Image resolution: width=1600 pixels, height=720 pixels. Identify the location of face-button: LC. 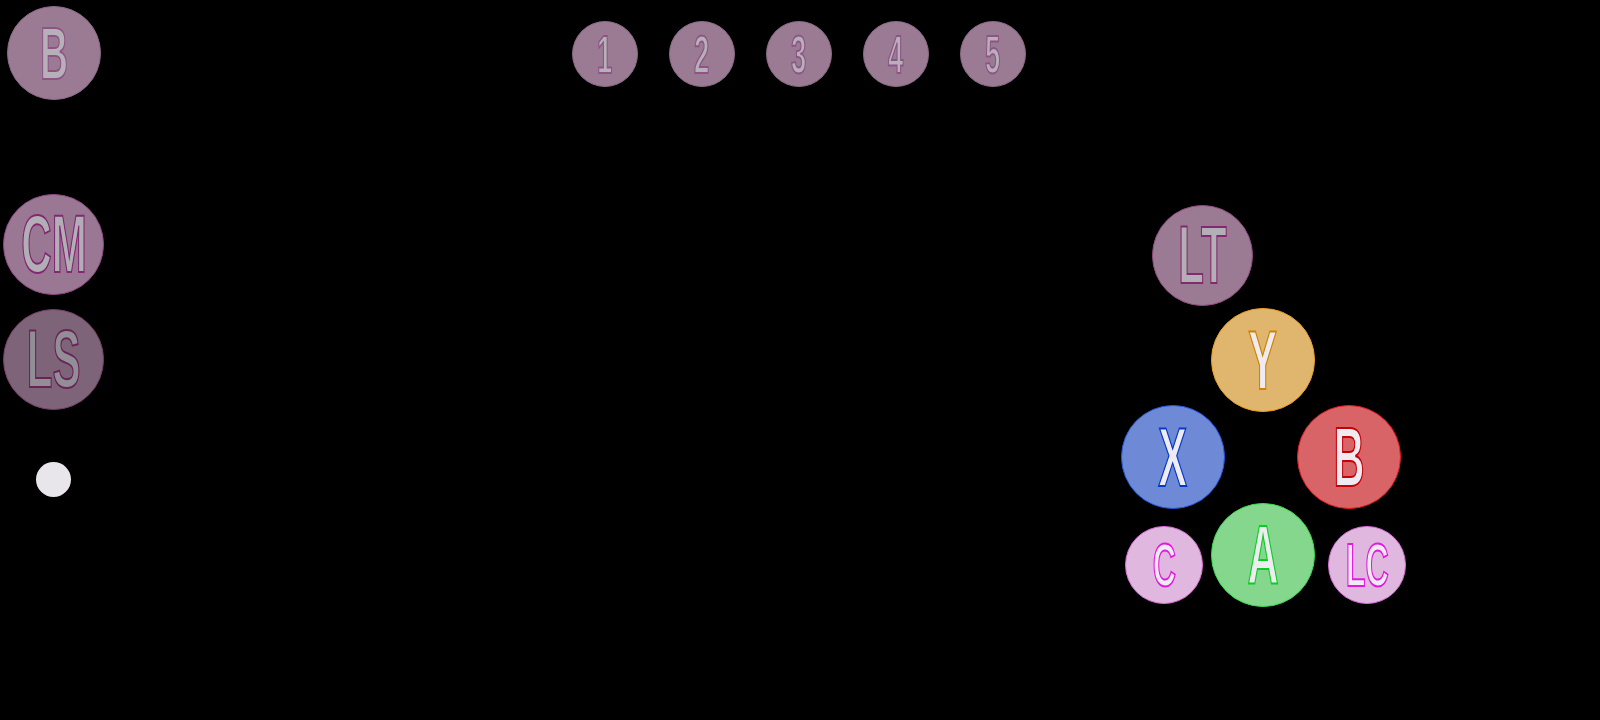
(1367, 565).